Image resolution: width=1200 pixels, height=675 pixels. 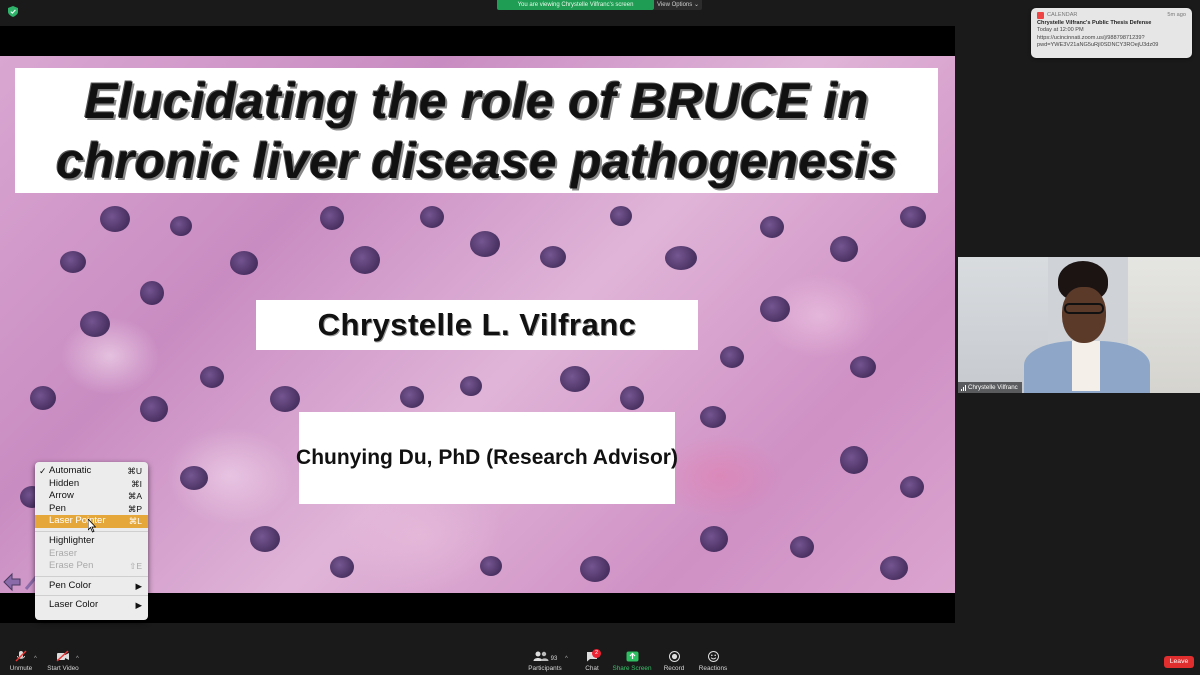 What do you see at coordinates (696, 5) in the screenshot?
I see `chevron-down-icon: ⌄` at bounding box center [696, 5].